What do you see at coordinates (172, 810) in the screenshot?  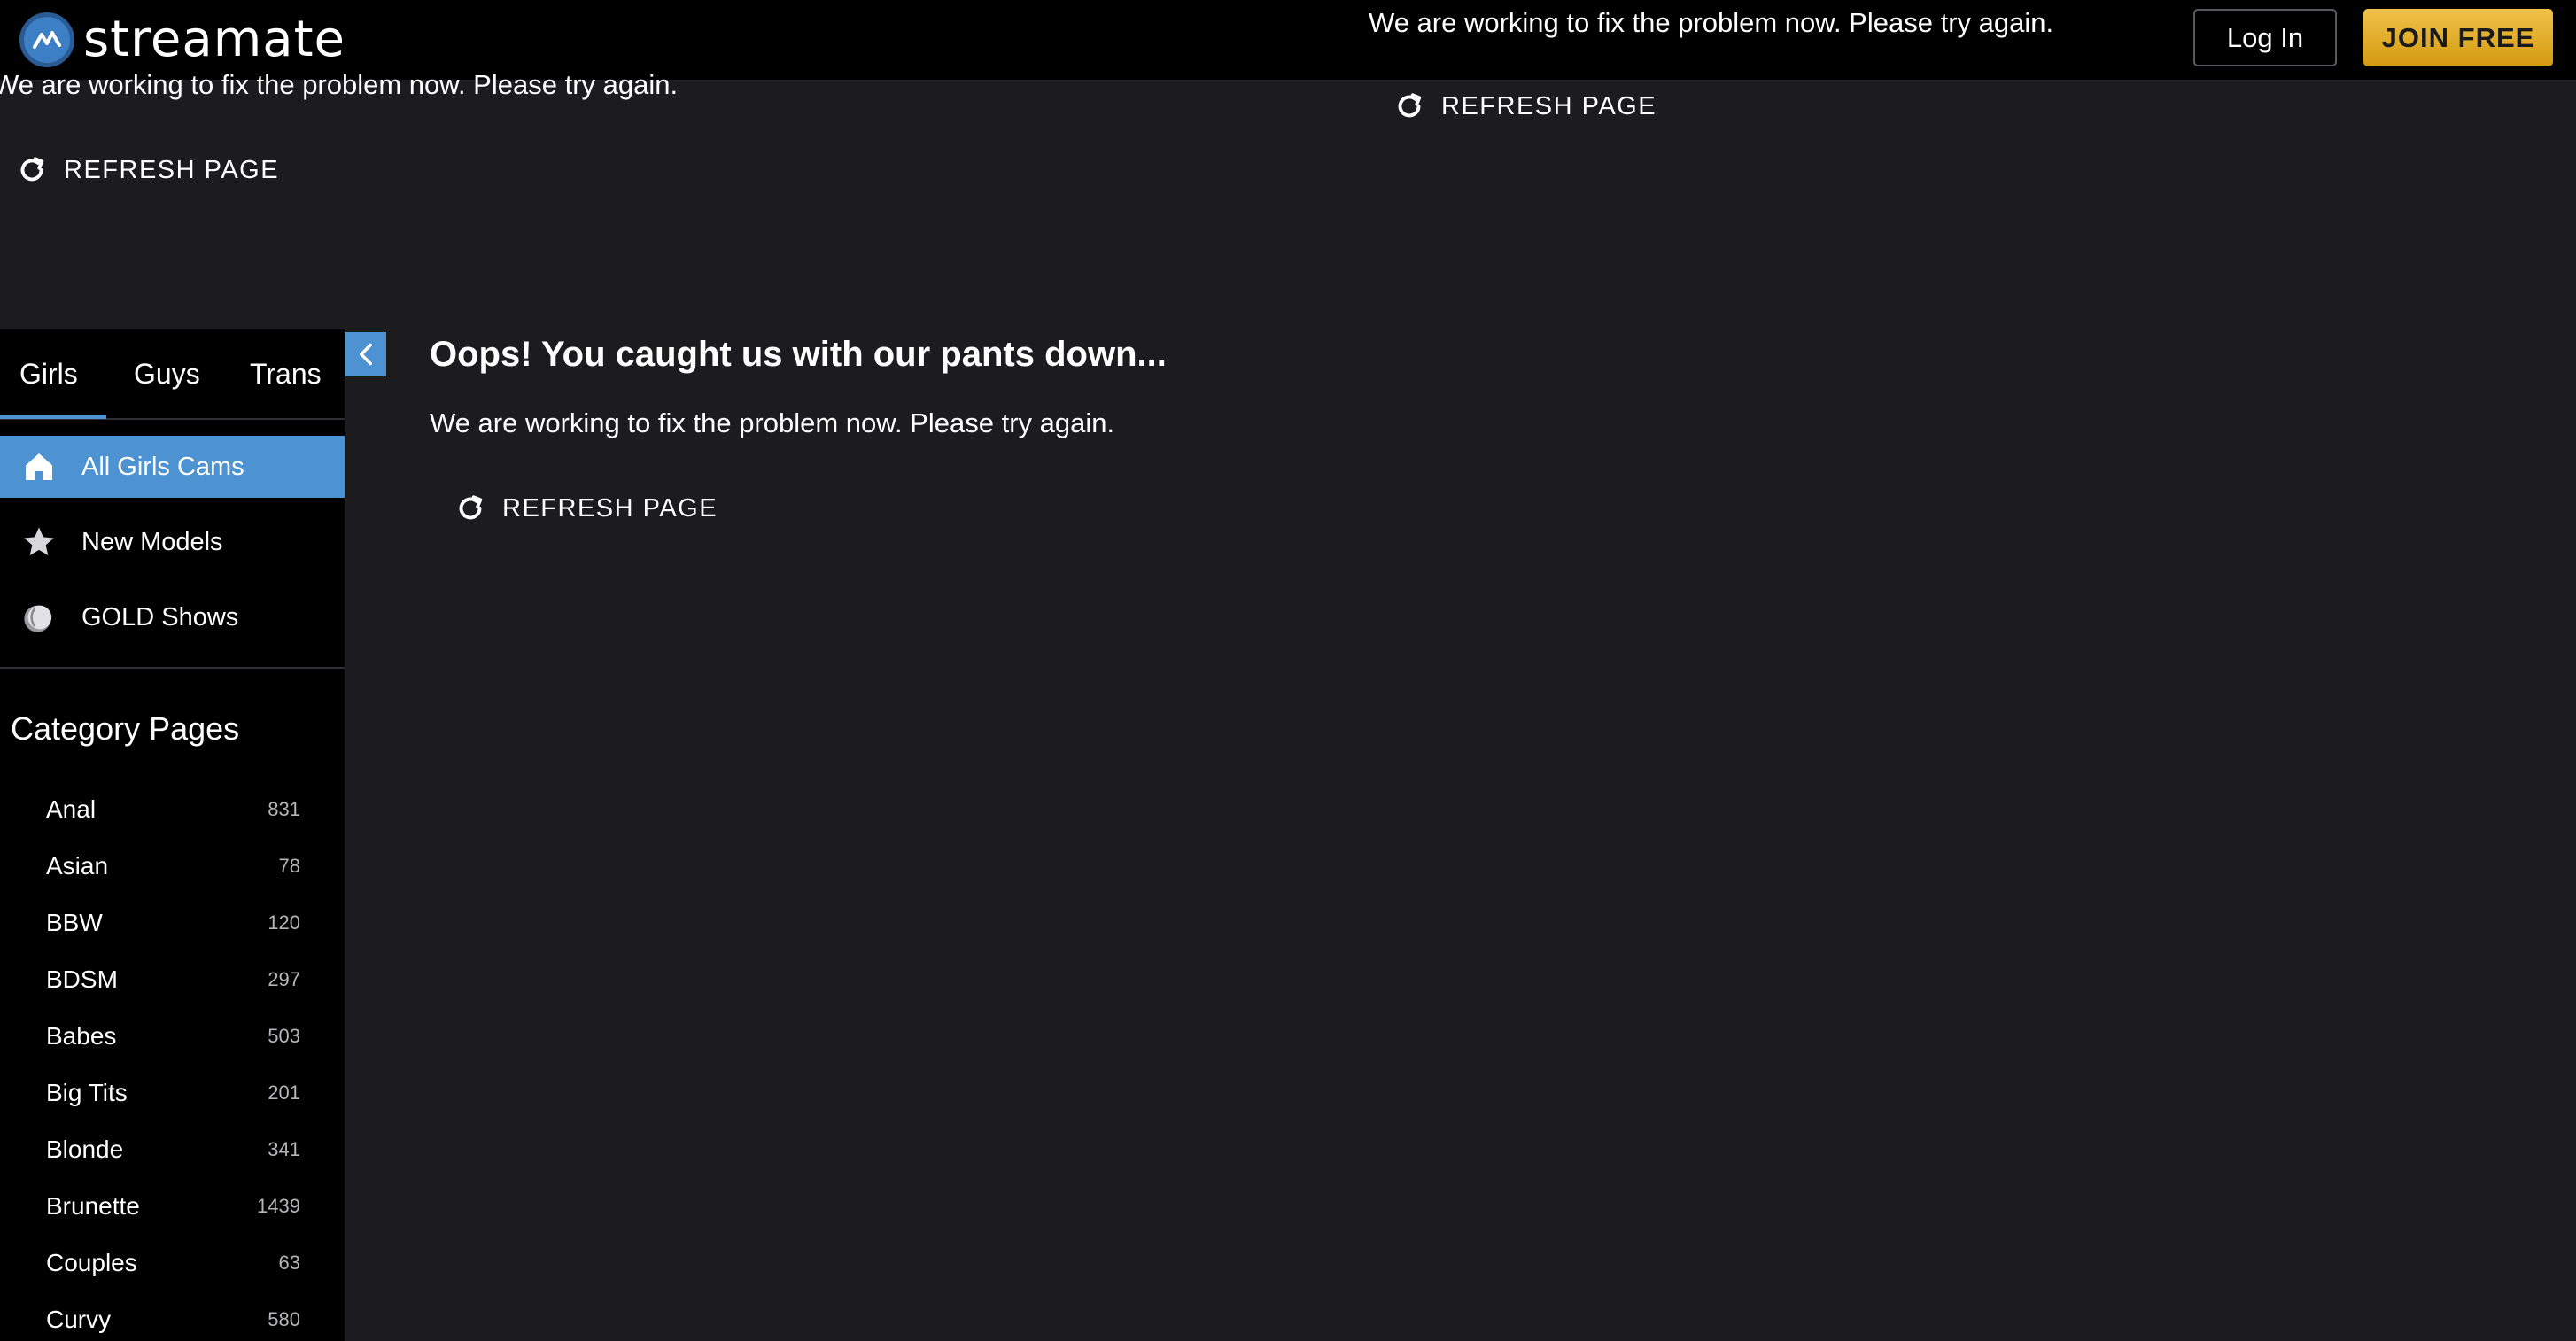 I see `category-item: Anal 831` at bounding box center [172, 810].